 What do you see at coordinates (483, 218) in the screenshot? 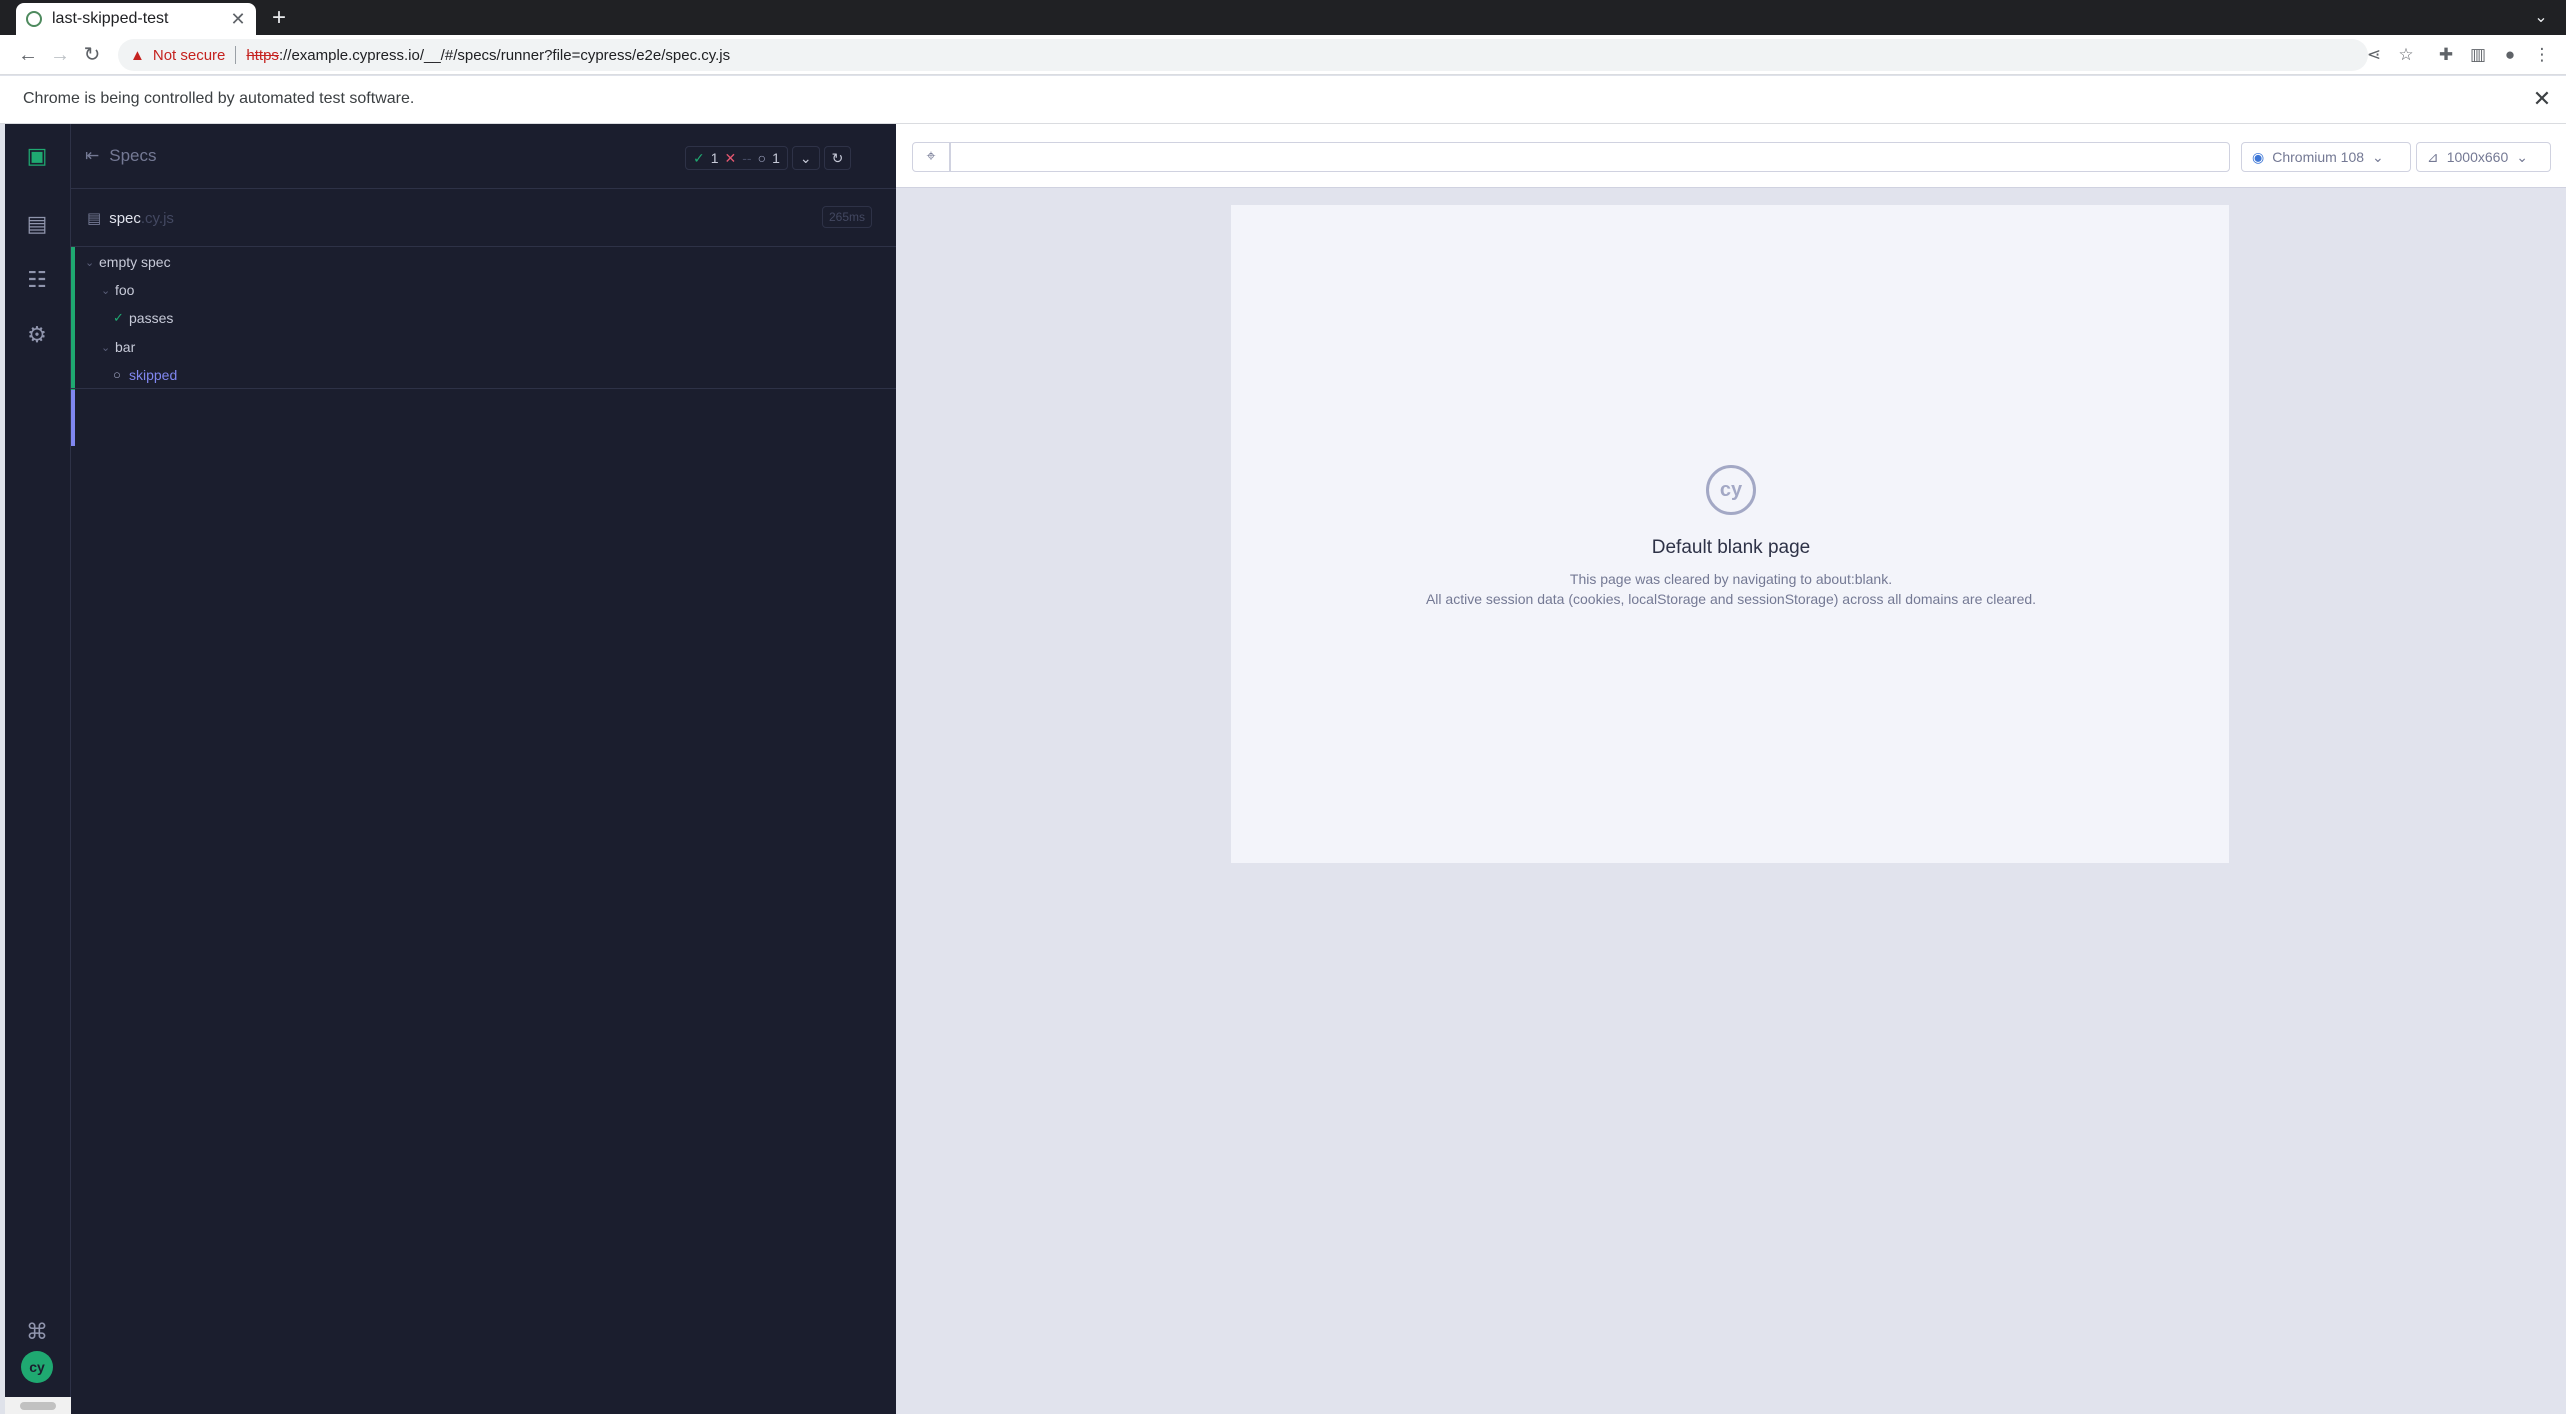
I see `spec-file-row: ▤ spec.cy.js 265ms` at bounding box center [483, 218].